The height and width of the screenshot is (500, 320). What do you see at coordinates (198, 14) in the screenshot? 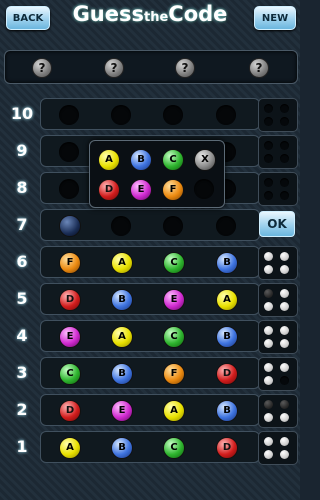
I see `title-word-code: Code` at bounding box center [198, 14].